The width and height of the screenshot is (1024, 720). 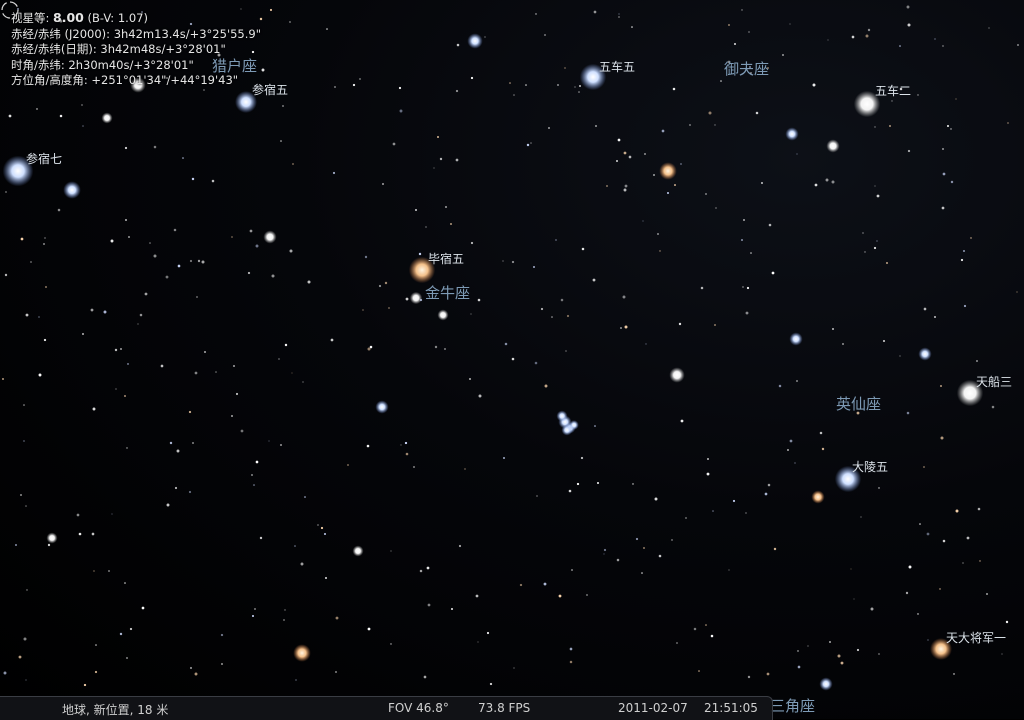 I want to click on star-label-daling5: 大陵五, so click(x=870, y=466).